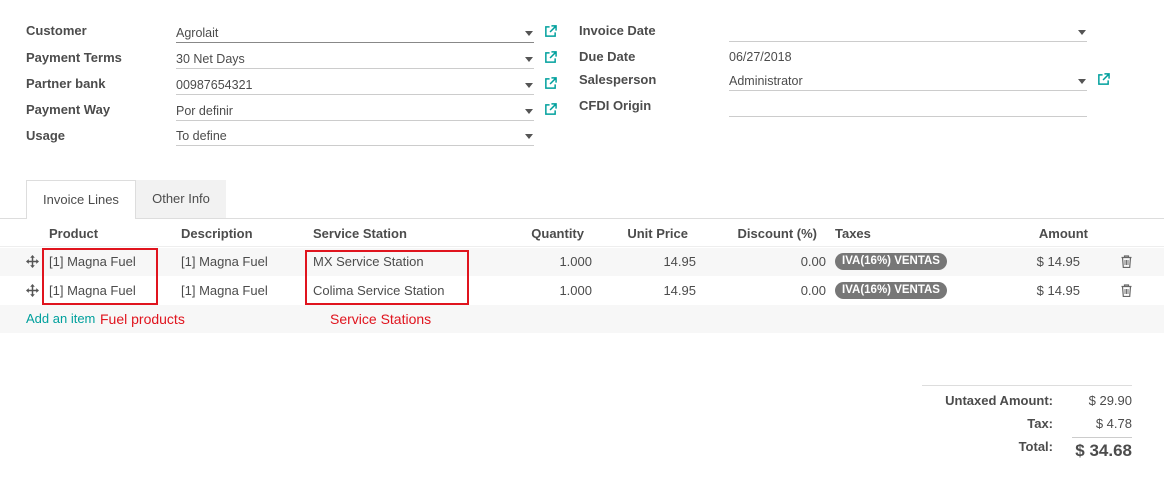 The image size is (1164, 502). I want to click on col-taxes: Taxes, so click(853, 234).